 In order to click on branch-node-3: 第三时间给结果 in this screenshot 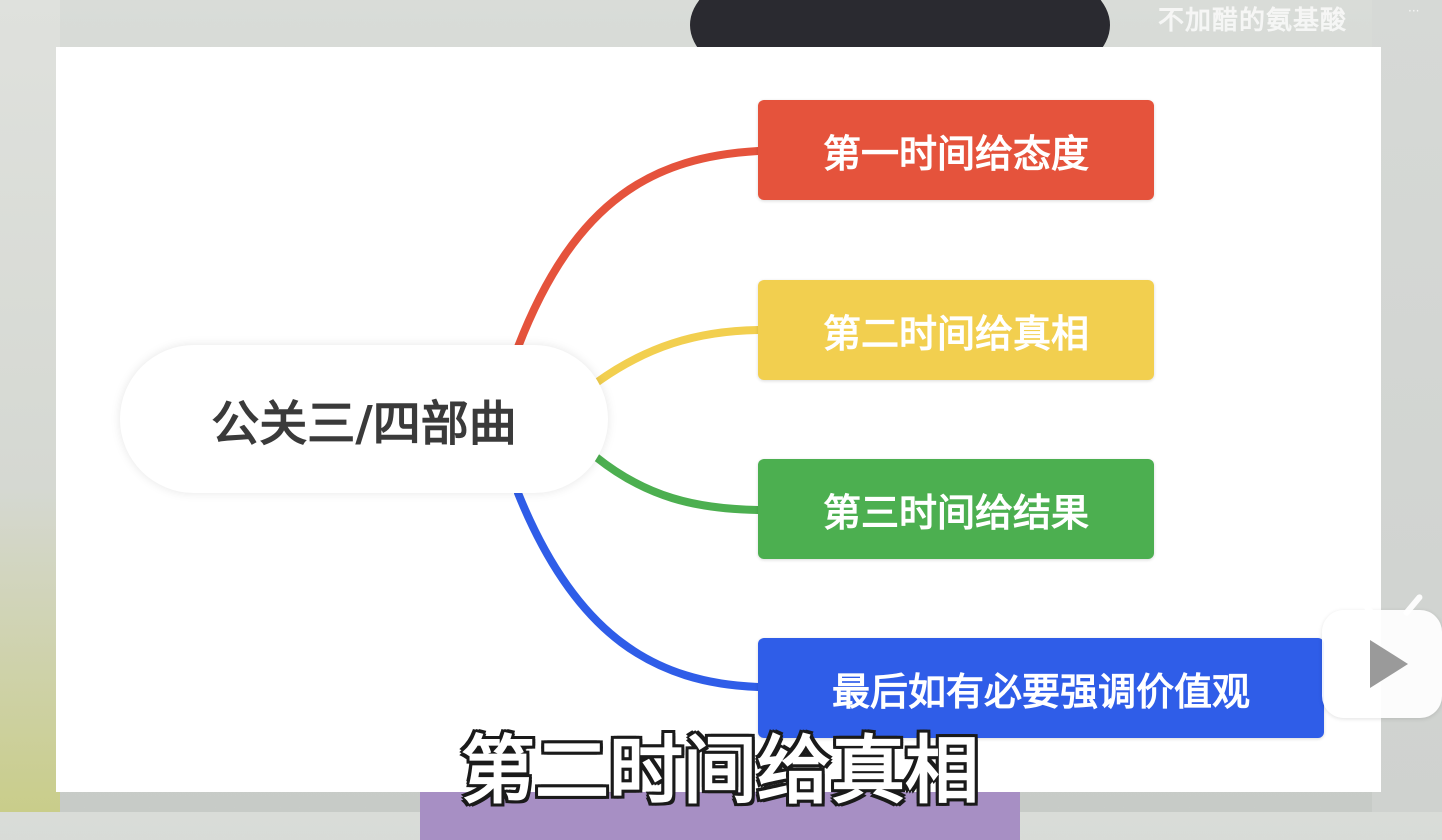, I will do `click(956, 509)`.